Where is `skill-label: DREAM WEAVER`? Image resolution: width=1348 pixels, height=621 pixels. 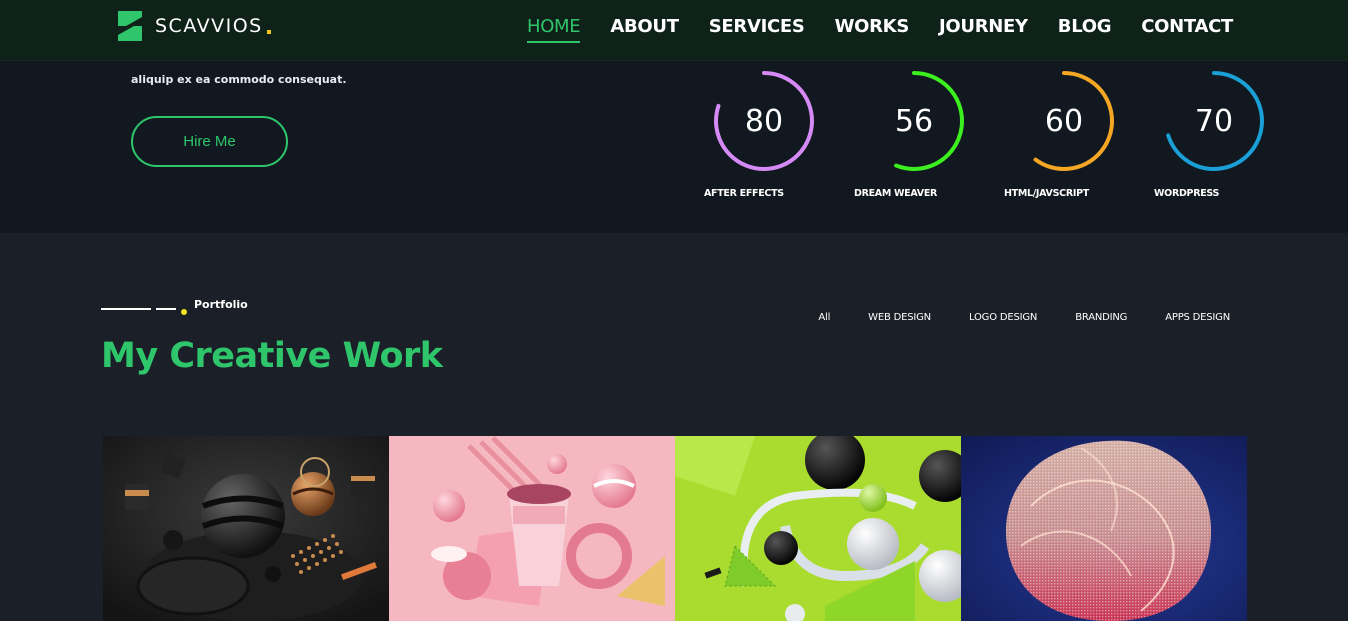 skill-label: DREAM WEAVER is located at coordinates (896, 193).